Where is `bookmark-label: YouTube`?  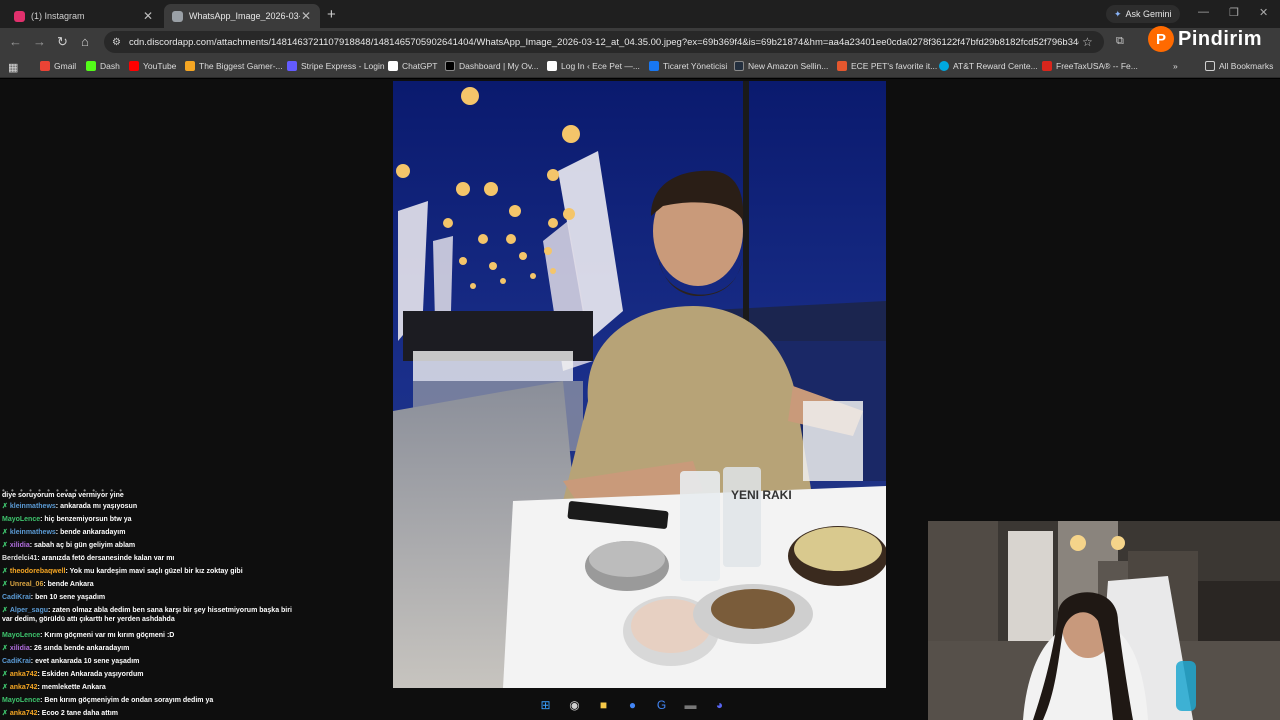 bookmark-label: YouTube is located at coordinates (160, 66).